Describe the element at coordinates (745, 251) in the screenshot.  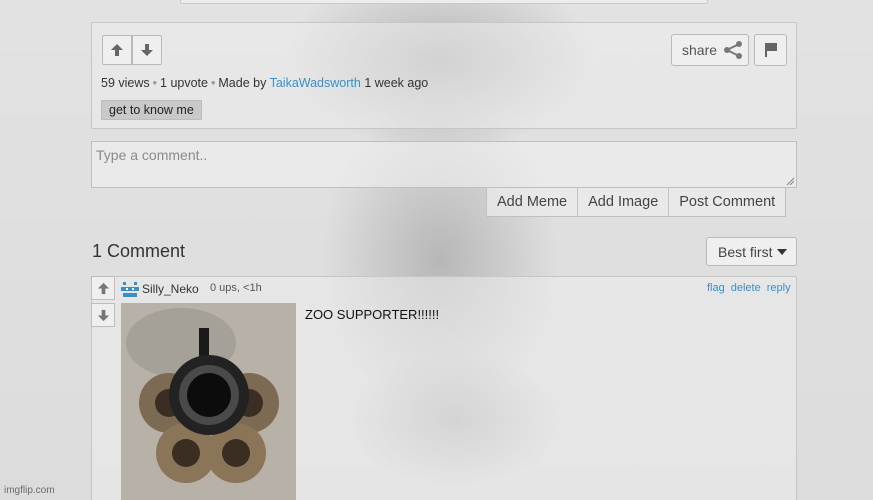
I see `sort-label: Best first` at that location.